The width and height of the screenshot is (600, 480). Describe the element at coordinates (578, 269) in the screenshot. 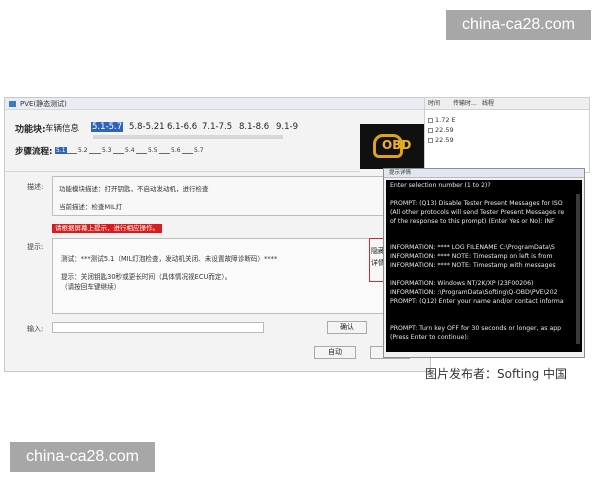

I see `console-scrollbar` at that location.